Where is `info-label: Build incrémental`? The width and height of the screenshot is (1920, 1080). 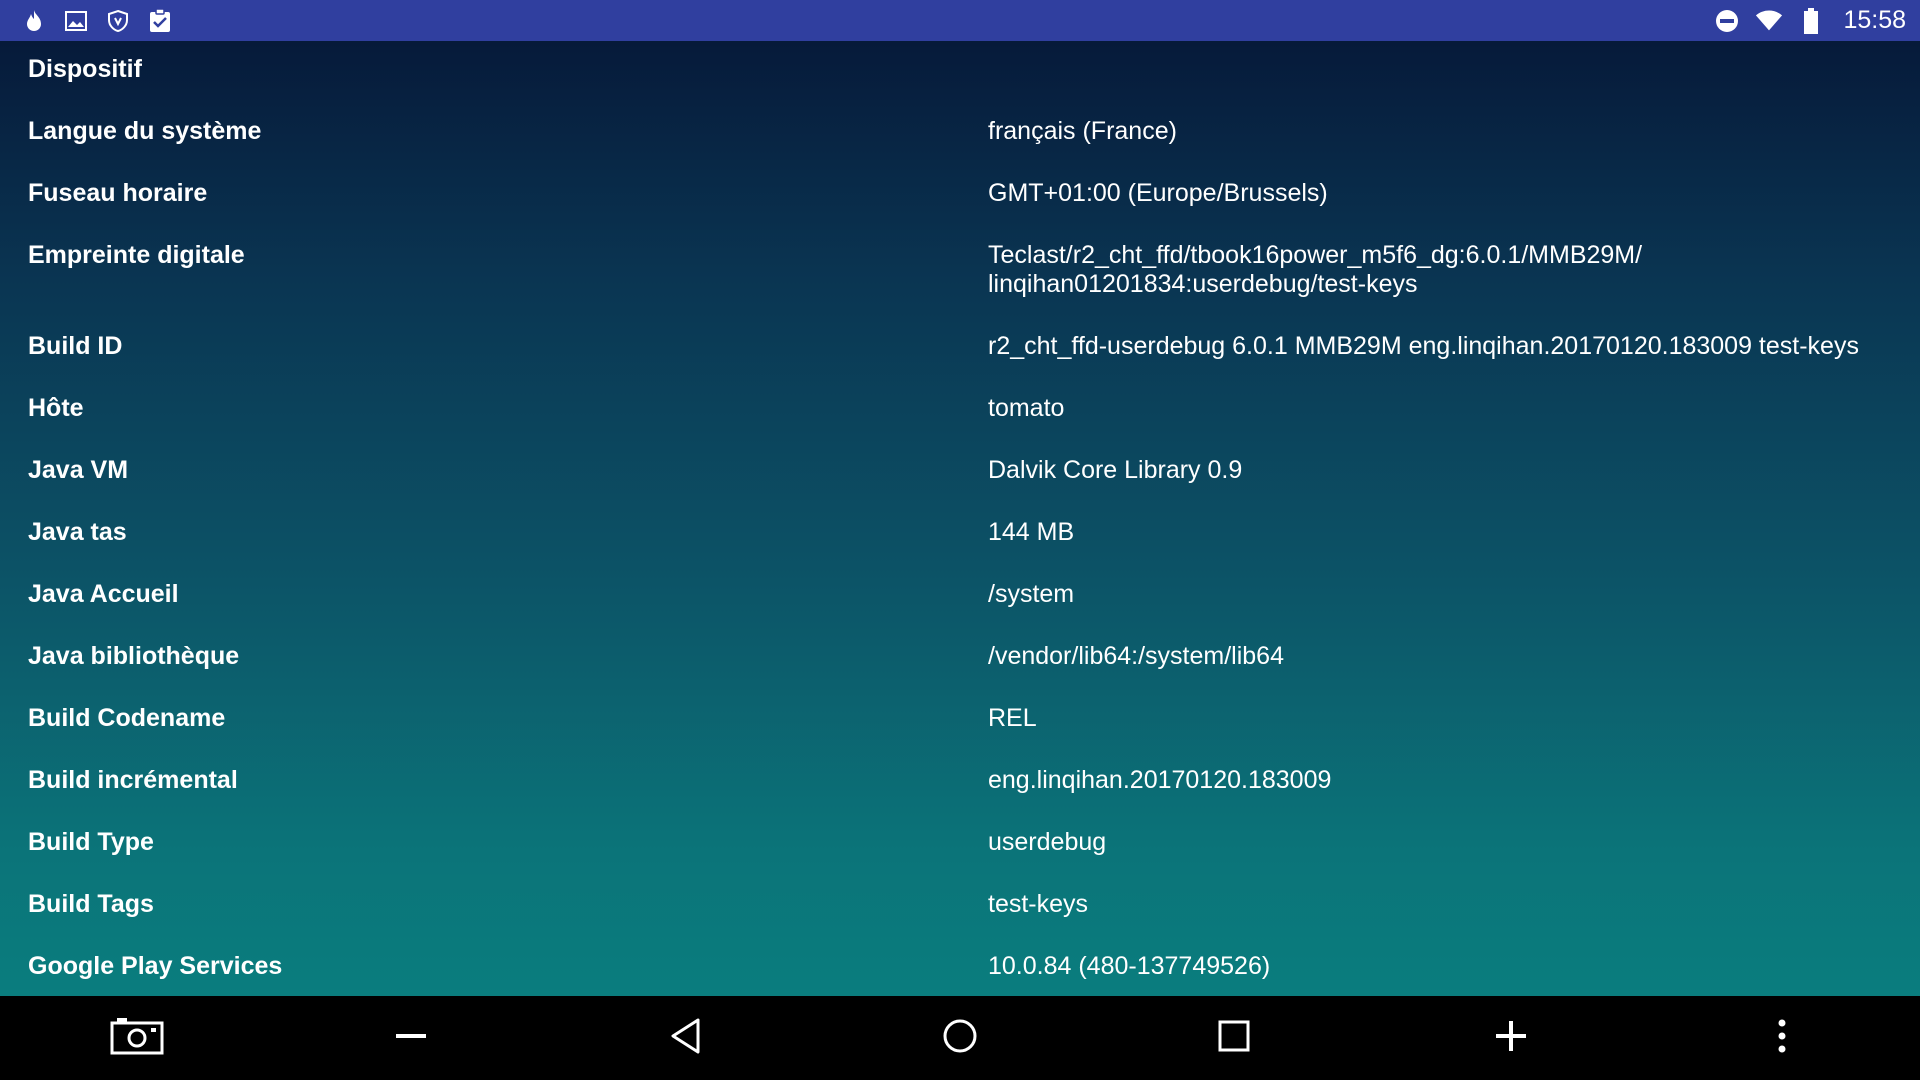
info-label: Build incrémental is located at coordinates (133, 780).